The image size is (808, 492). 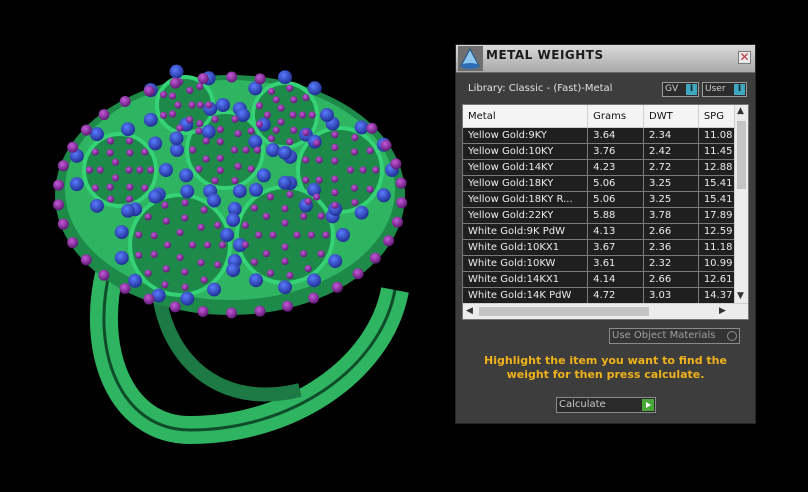 What do you see at coordinates (564, 311) in the screenshot?
I see `horizontal-scroll-thumb` at bounding box center [564, 311].